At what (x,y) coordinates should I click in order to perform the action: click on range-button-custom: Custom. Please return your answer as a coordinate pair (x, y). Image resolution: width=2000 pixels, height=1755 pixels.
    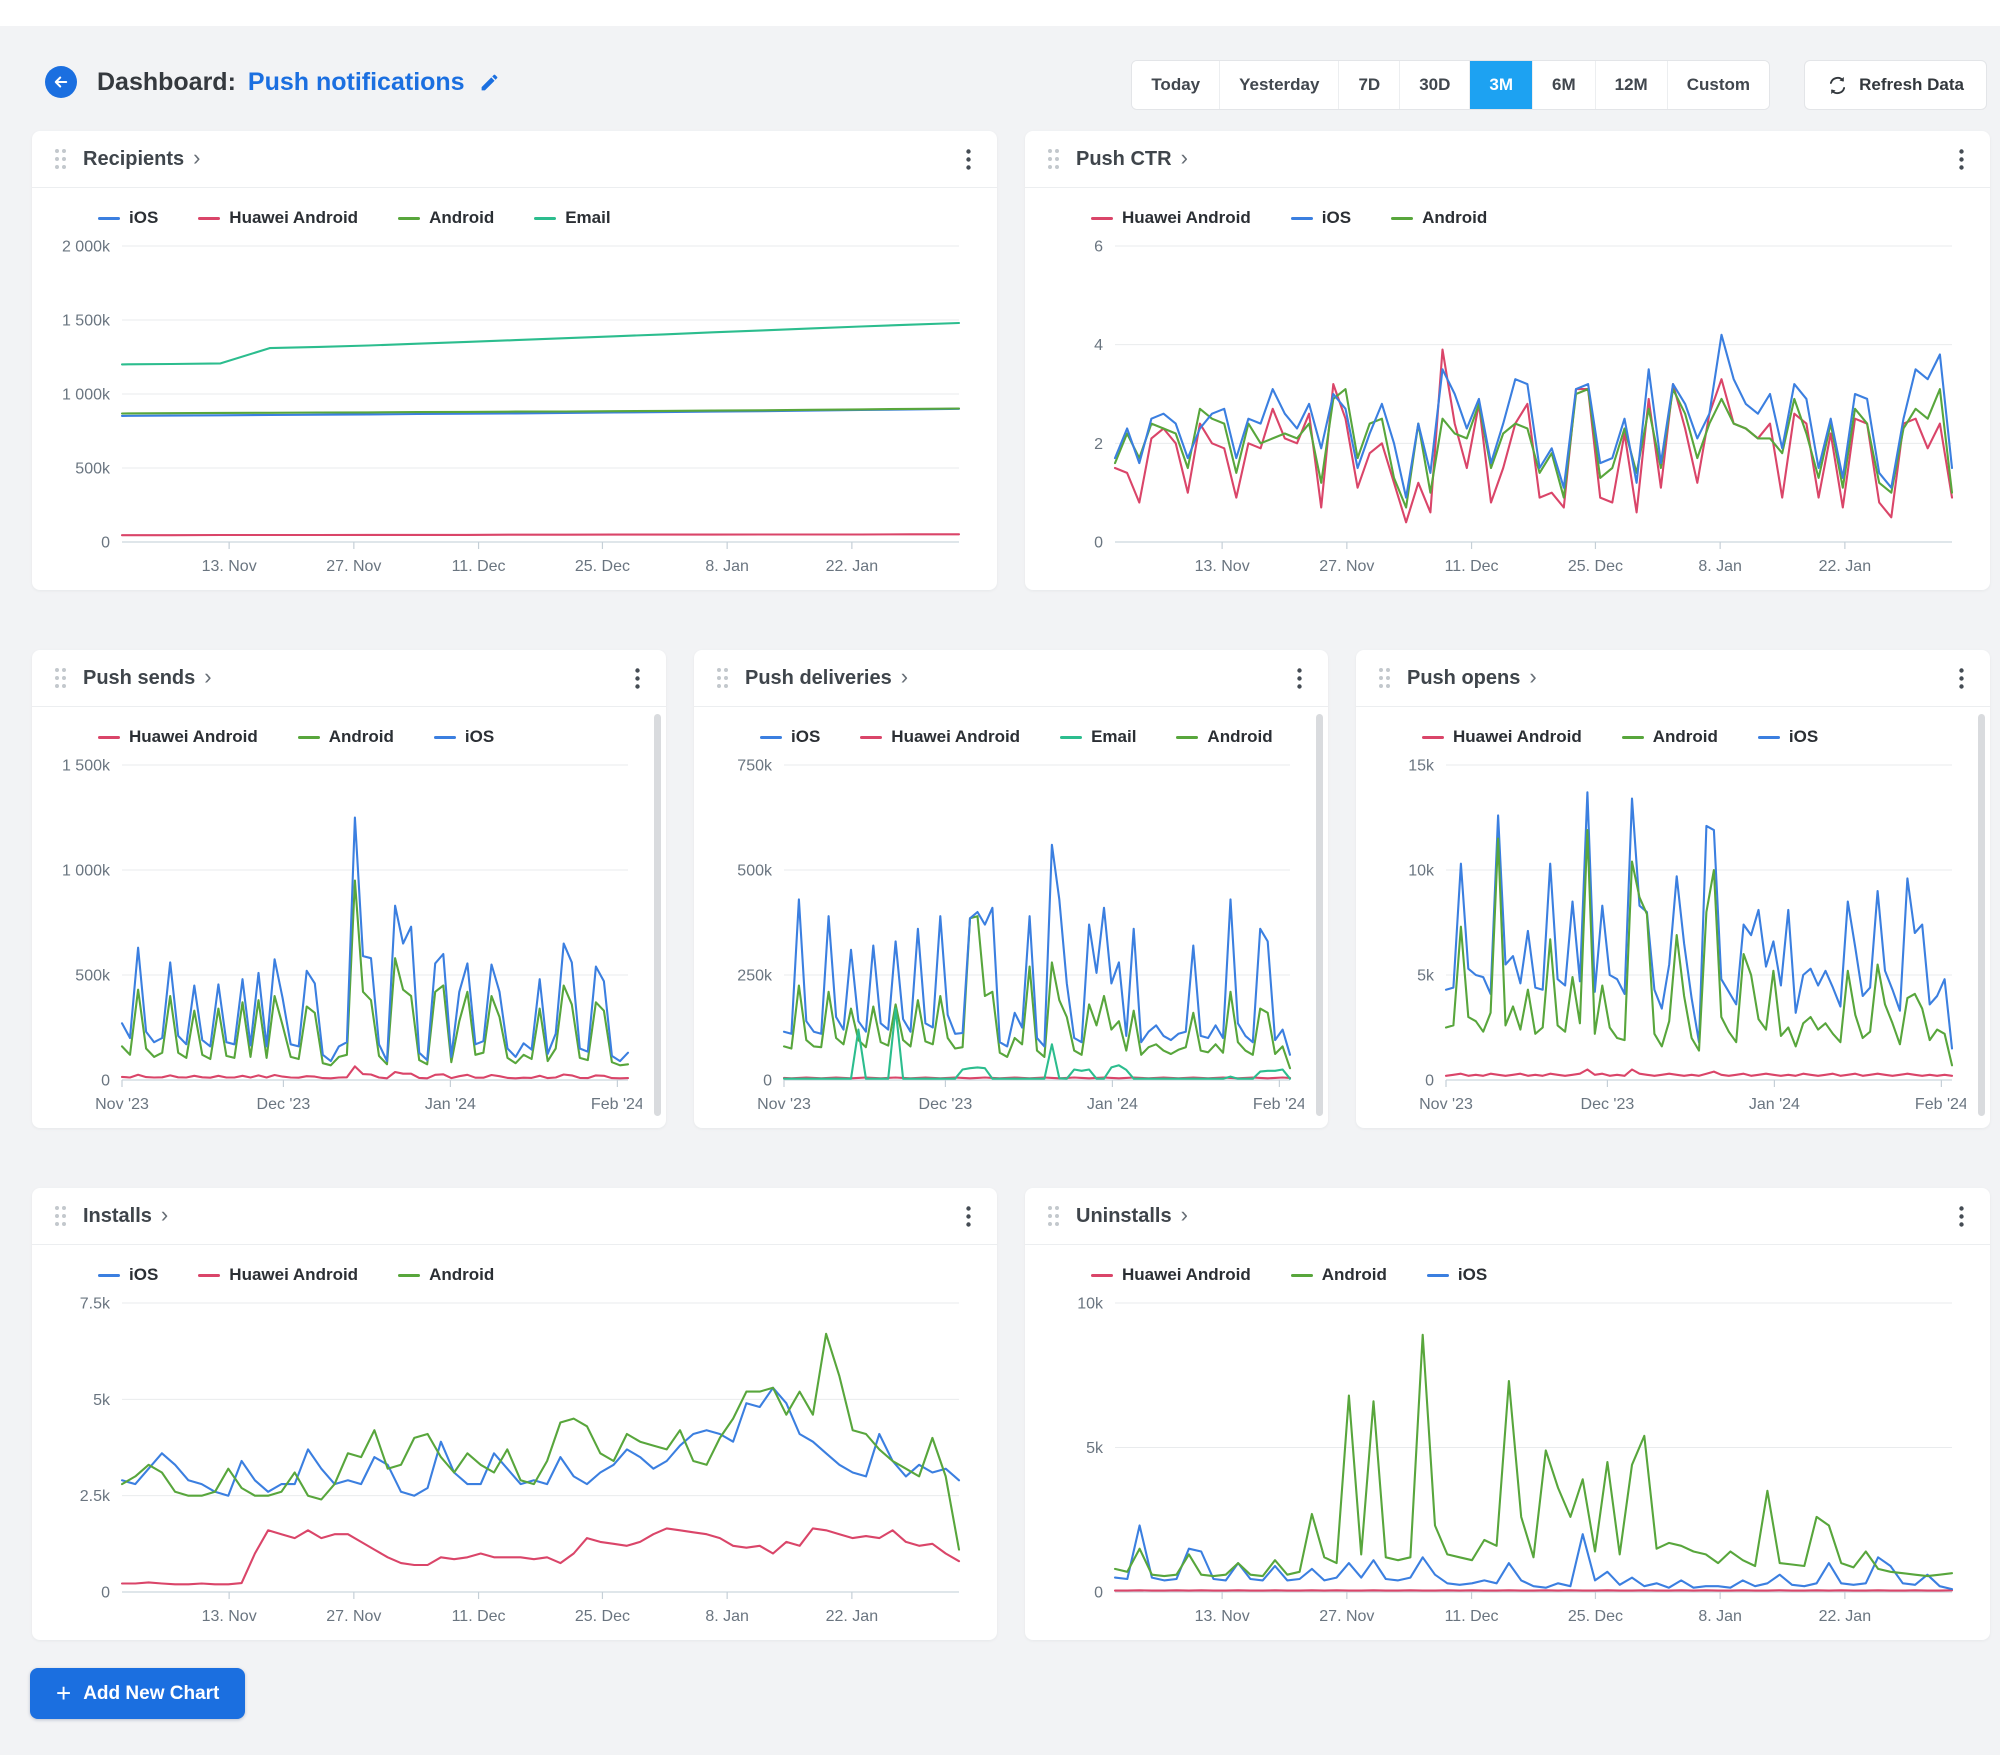
    Looking at the image, I should click on (1717, 85).